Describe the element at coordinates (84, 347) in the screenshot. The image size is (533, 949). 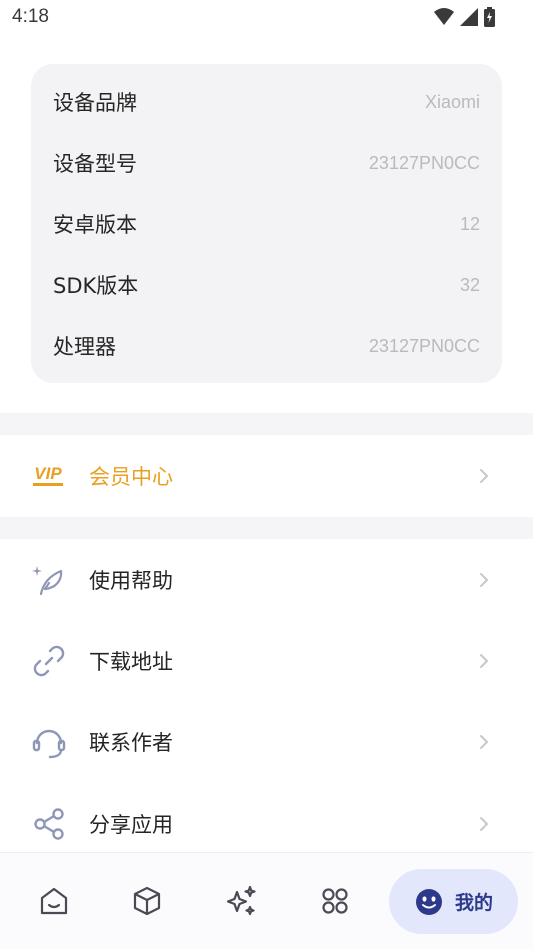
I see `info-label: 处理器` at that location.